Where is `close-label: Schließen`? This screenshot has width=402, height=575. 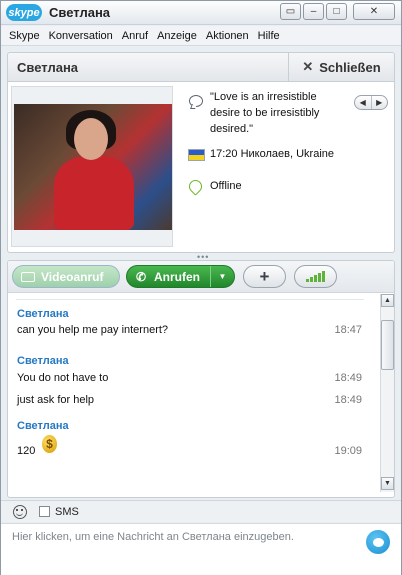 close-label: Schließen is located at coordinates (350, 67).